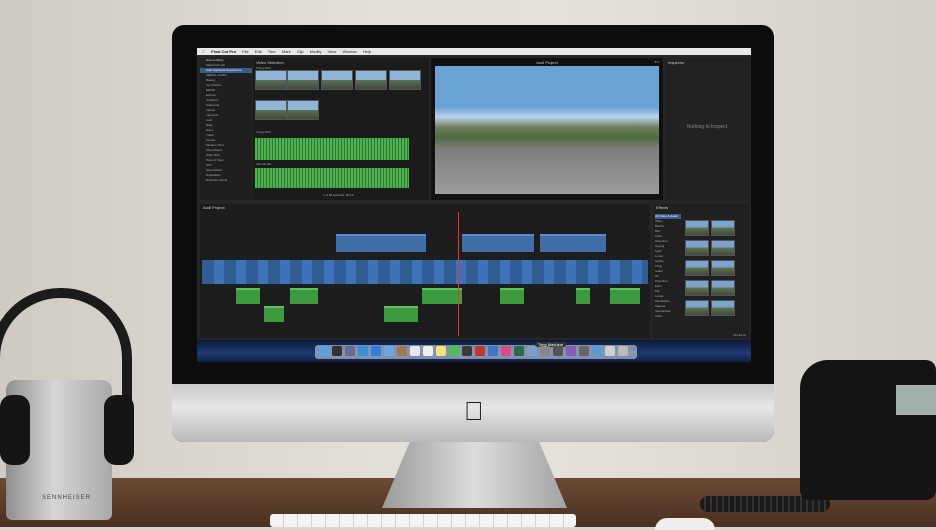 The width and height of the screenshot is (936, 530). I want to click on library-item: Exclusive Shots, so click(226, 180).